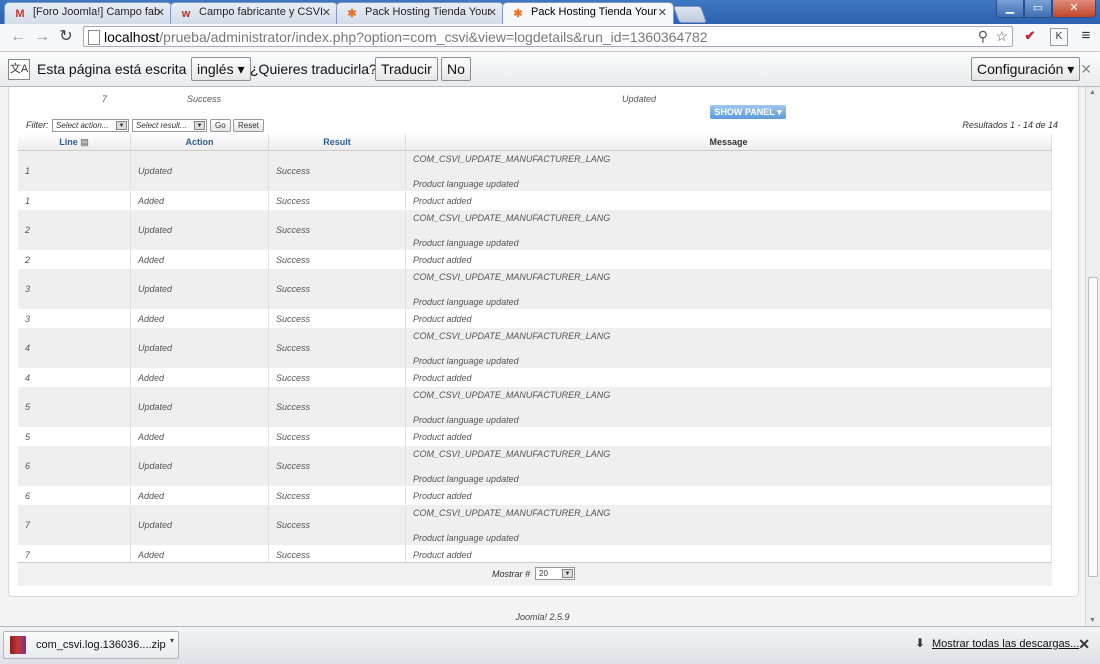 The image size is (1100, 664). I want to click on sort-icon: ▤, so click(84, 141).